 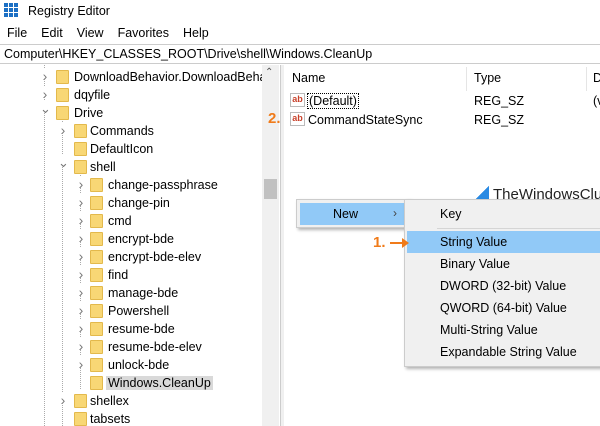 What do you see at coordinates (173, 77) in the screenshot?
I see `tree-item-label: DownloadBehavior.DownloadBehav` at bounding box center [173, 77].